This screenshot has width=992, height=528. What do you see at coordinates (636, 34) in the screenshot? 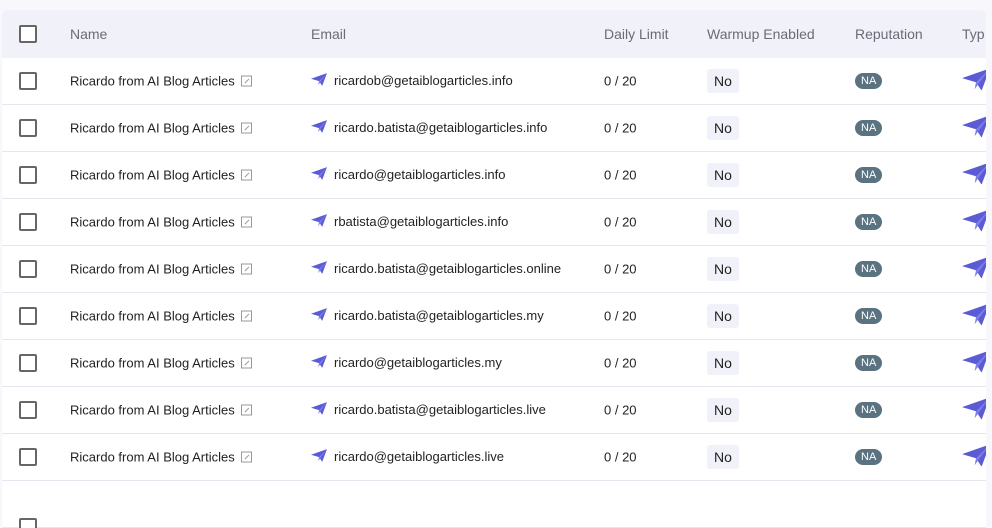
I see `column-header-daily-limit: Daily Limit` at bounding box center [636, 34].